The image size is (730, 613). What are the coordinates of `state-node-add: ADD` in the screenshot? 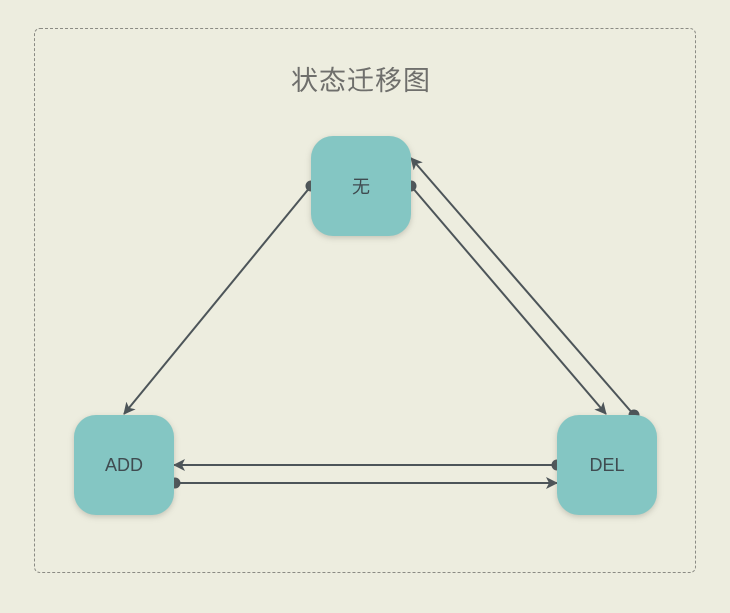 It's located at (124, 465).